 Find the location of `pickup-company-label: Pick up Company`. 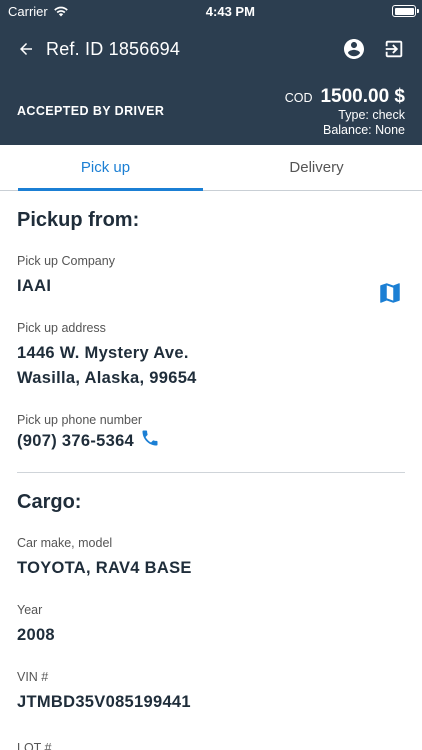

pickup-company-label: Pick up Company is located at coordinates (66, 261).